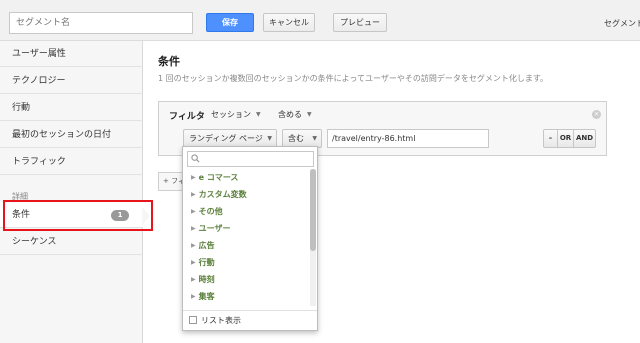 Image resolution: width=640 pixels, height=343 pixels. What do you see at coordinates (71, 242) in the screenshot?
I see `sidebar-item-sequences: シーケンス` at bounding box center [71, 242].